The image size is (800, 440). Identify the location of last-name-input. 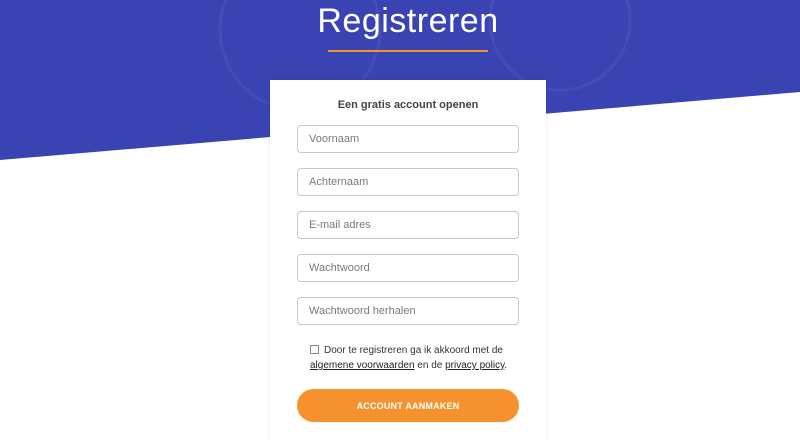
(408, 182).